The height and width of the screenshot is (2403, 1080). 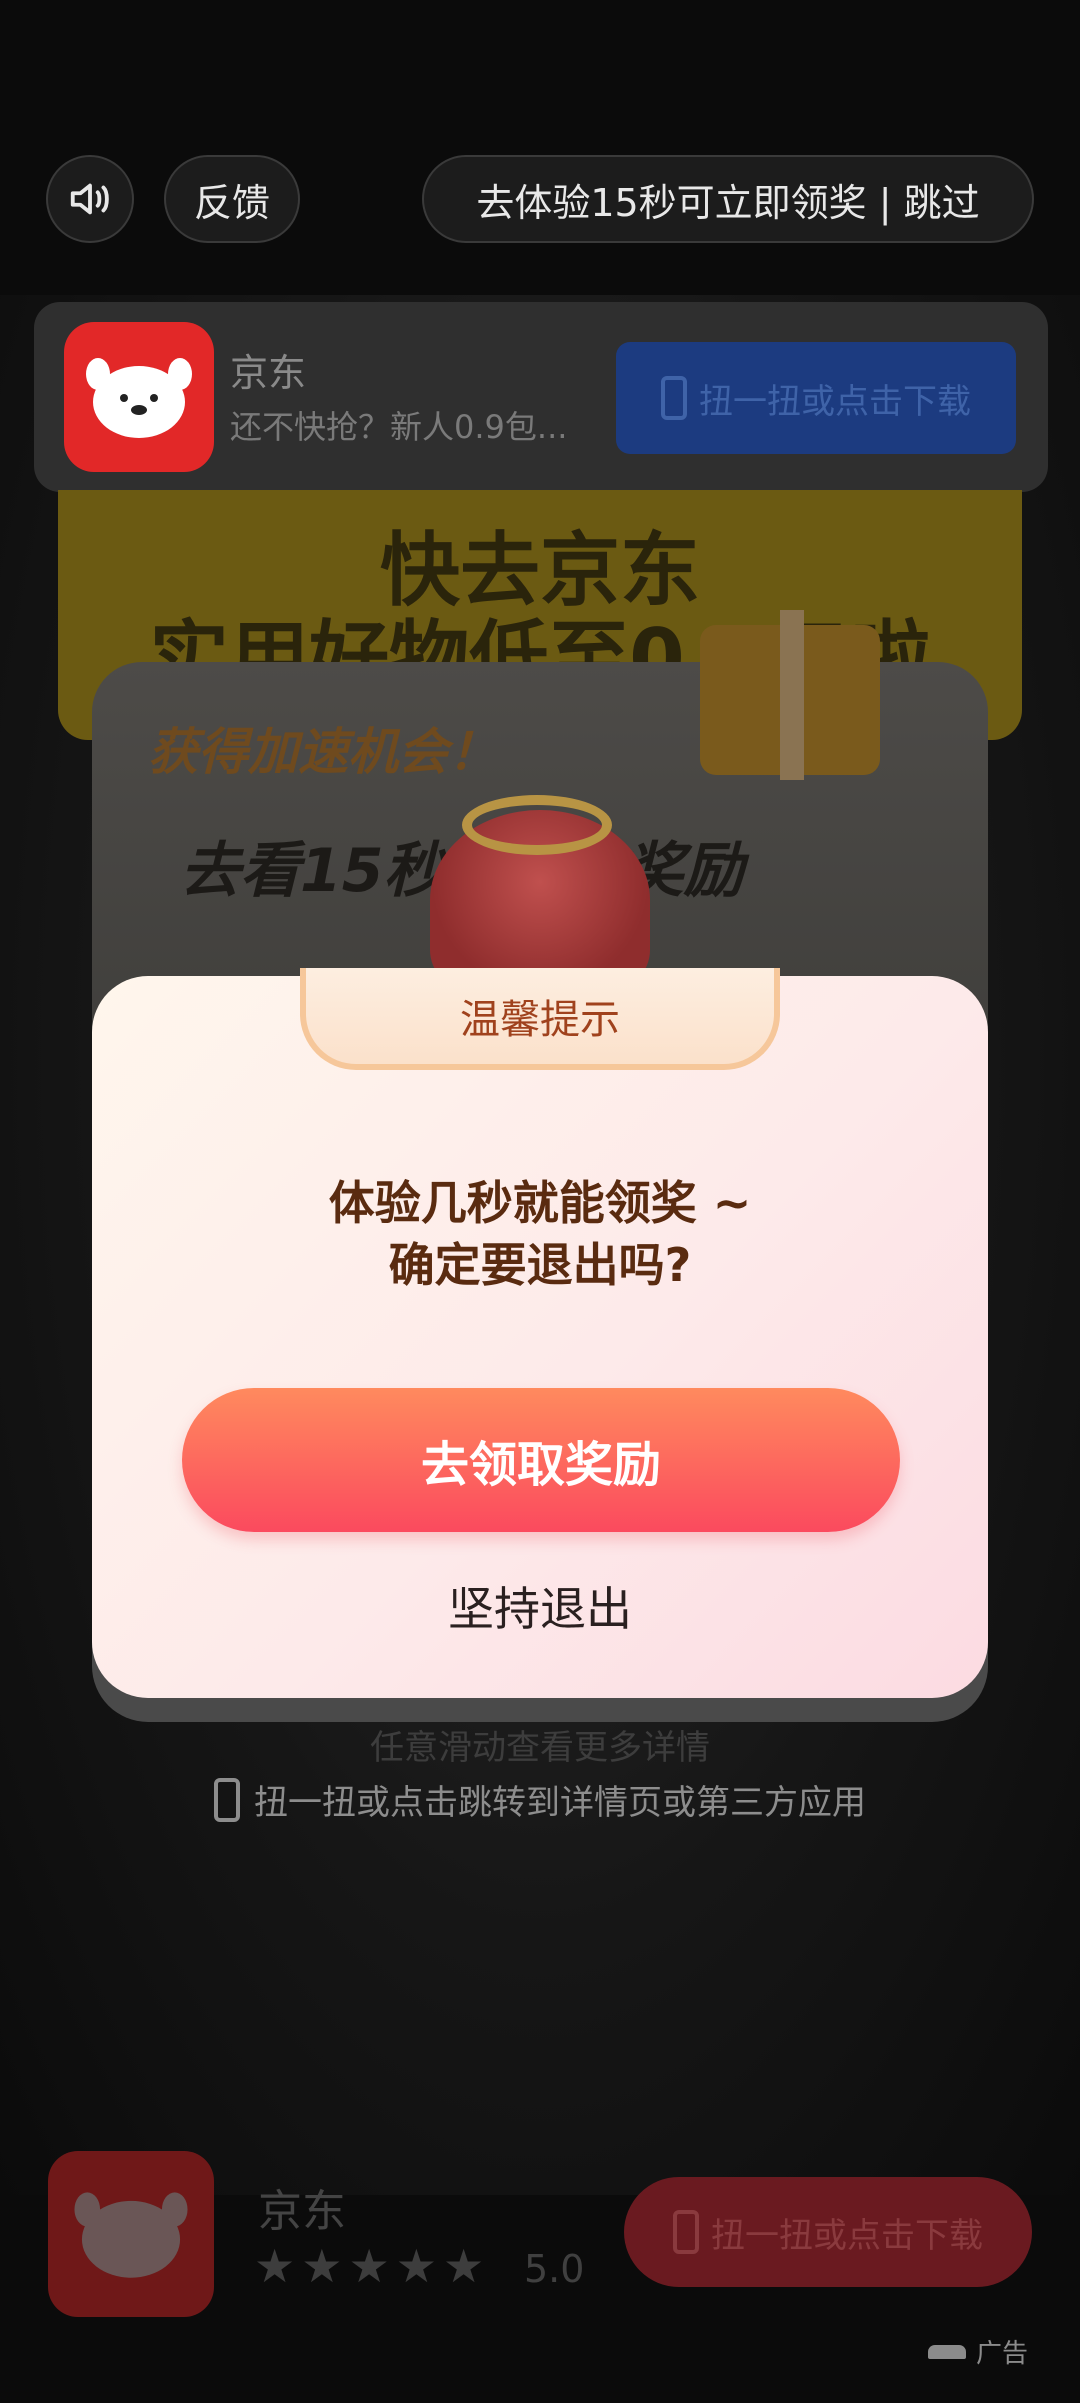 I want to click on dialog-header: 温馨提示, so click(x=540, y=1019).